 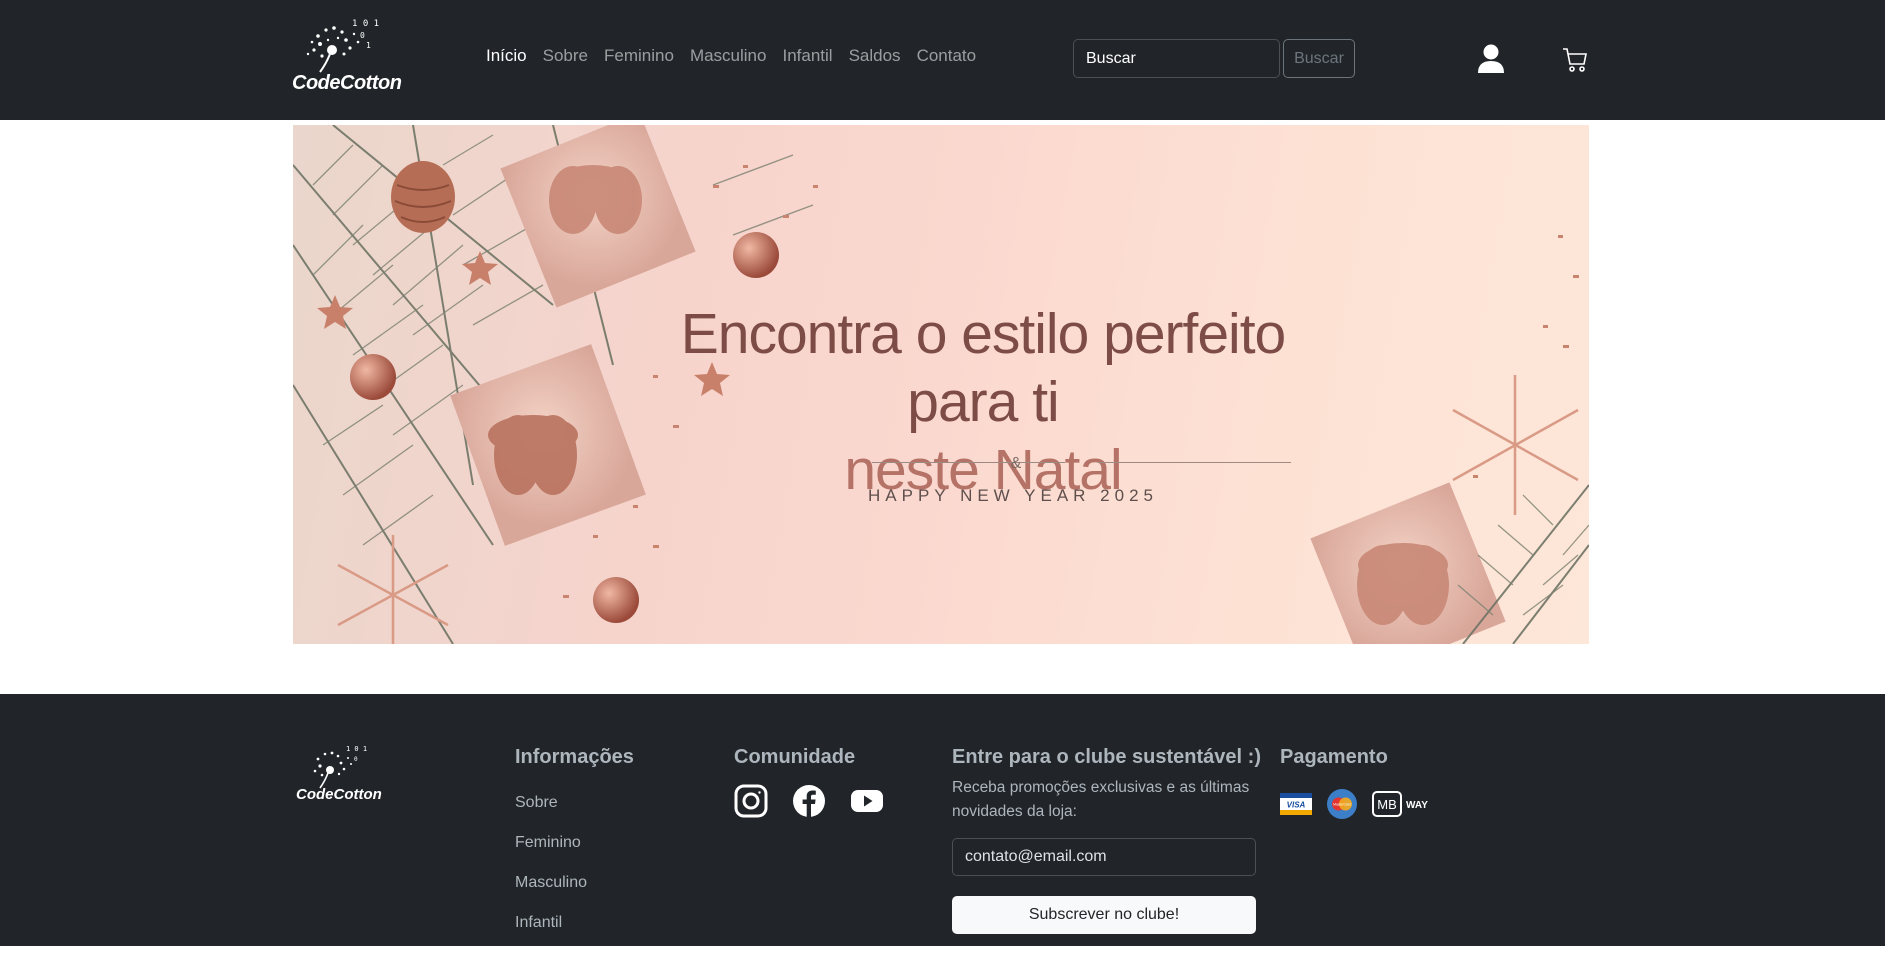 I want to click on svg-text: 1, so click(x=368, y=45).